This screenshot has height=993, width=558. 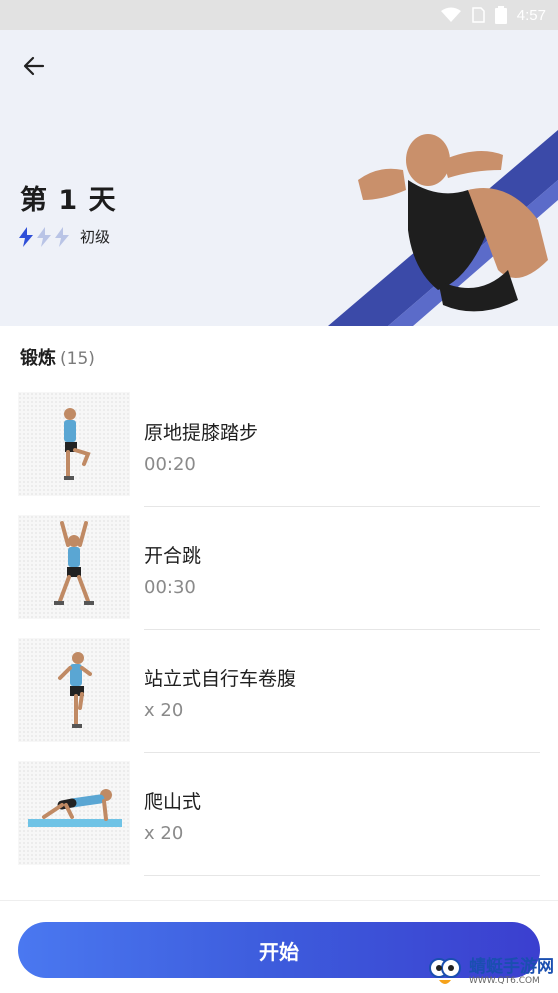 I want to click on watermark: 蜻蜓手游网 WWW.QT6.COM, so click(x=489, y=972).